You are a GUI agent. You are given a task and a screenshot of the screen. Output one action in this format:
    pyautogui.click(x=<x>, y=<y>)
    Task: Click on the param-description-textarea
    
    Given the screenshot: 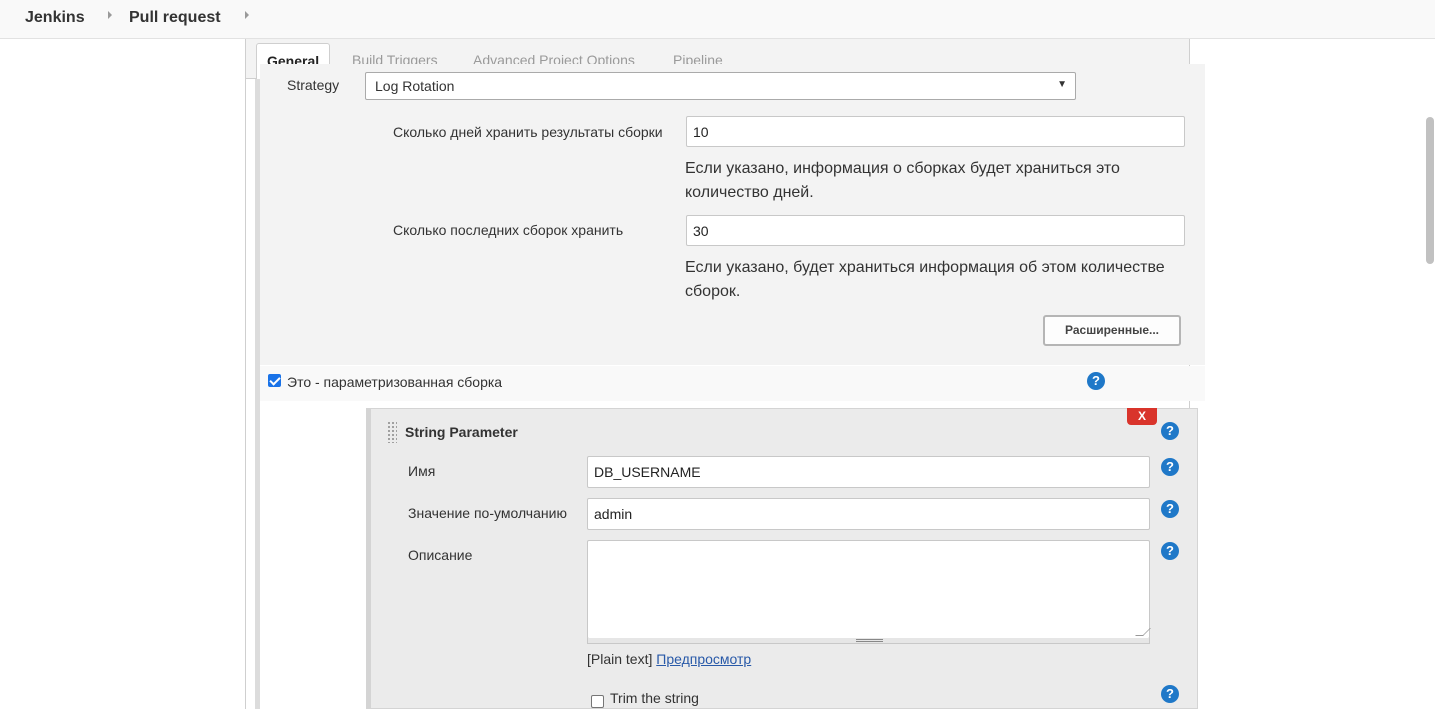 What is the action you would take?
    pyautogui.click(x=869, y=589)
    